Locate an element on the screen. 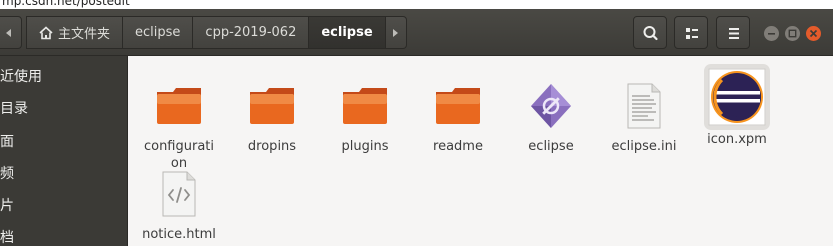 The height and width of the screenshot is (246, 833). file-label: dropins is located at coordinates (272, 146).